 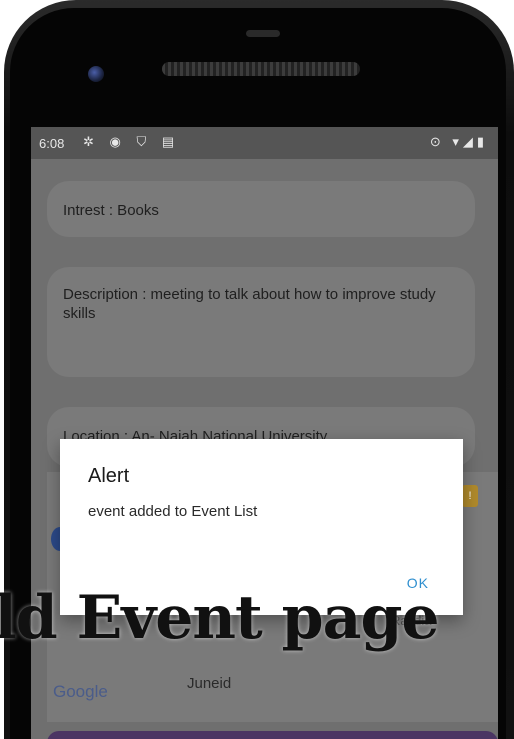 What do you see at coordinates (272, 735) in the screenshot?
I see `add-event-button` at bounding box center [272, 735].